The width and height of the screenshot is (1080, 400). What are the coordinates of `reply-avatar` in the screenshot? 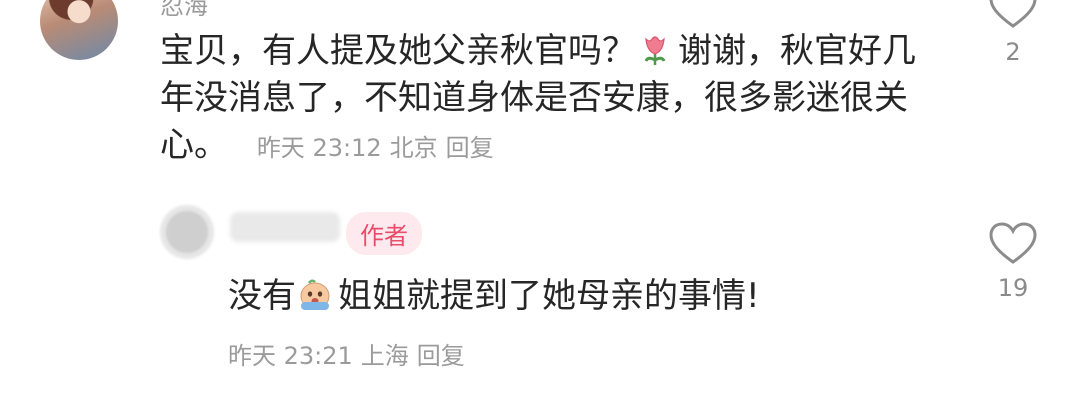 It's located at (187, 232).